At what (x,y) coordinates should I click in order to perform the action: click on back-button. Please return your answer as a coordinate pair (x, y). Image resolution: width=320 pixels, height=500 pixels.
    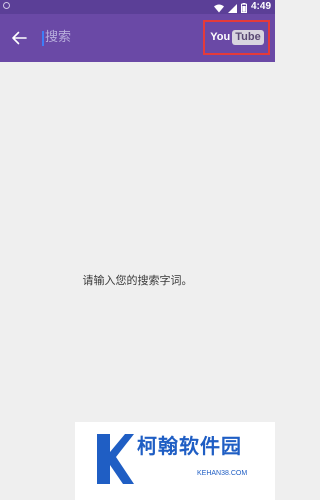
    Looking at the image, I should click on (19, 38).